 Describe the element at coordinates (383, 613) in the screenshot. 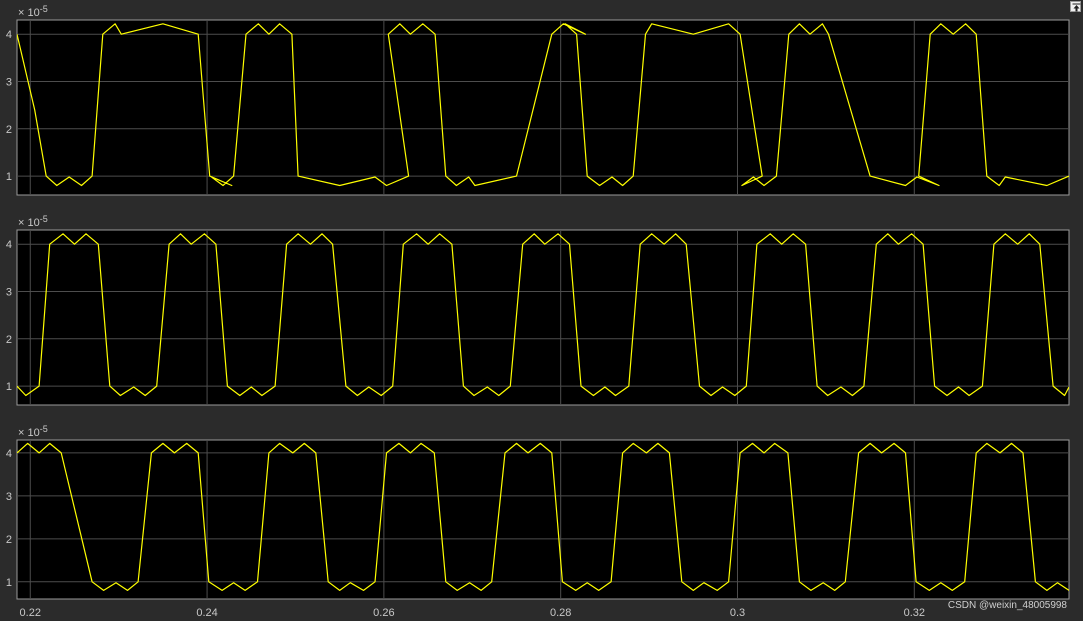

I see `x-tick-label: 0.26` at that location.